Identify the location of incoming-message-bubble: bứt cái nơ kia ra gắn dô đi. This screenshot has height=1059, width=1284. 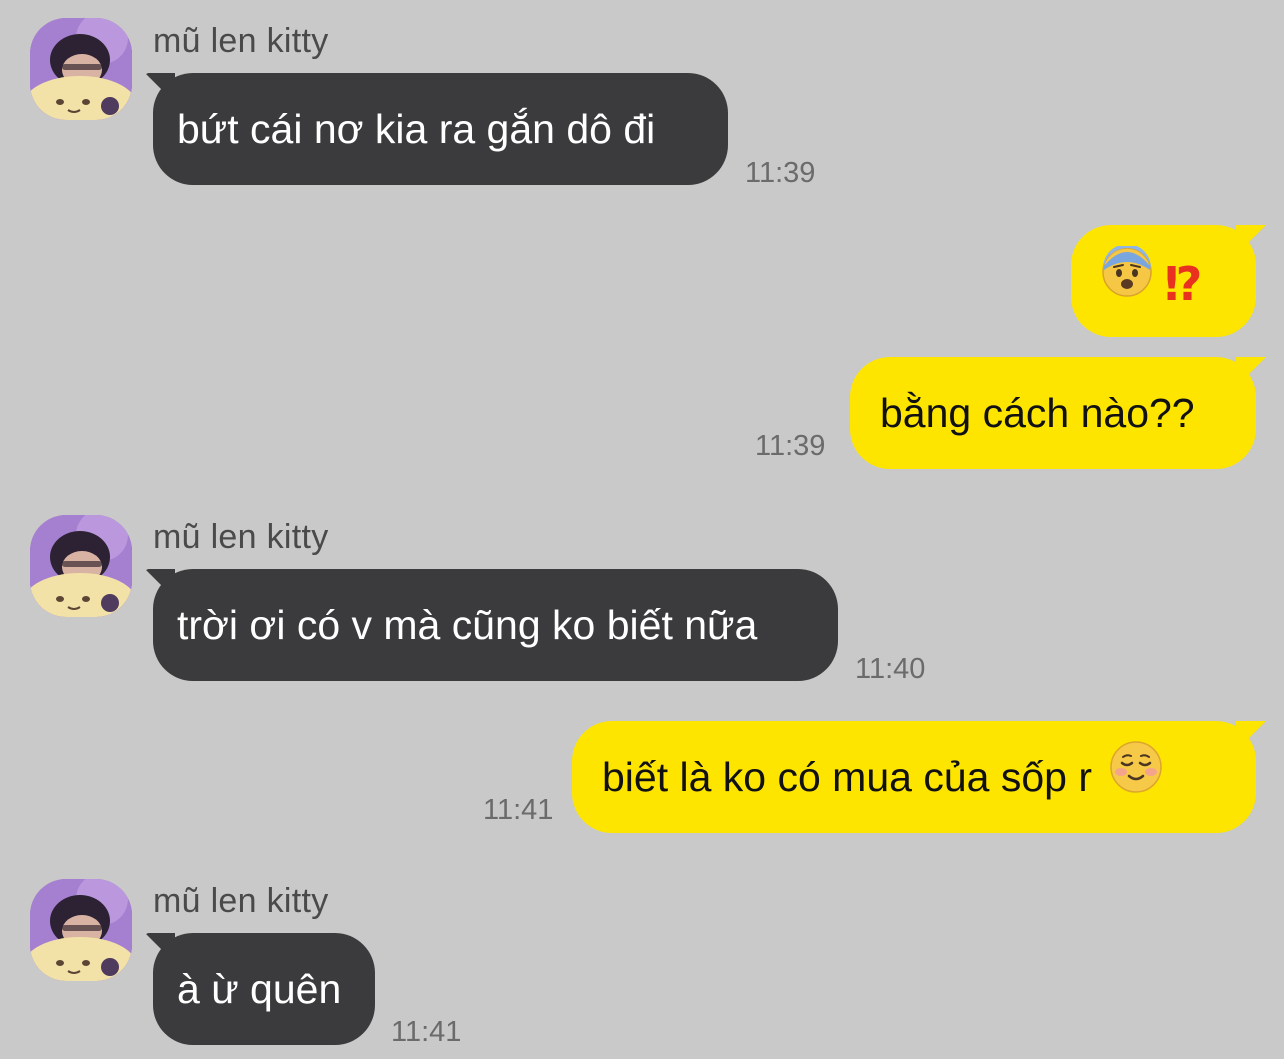
(440, 129).